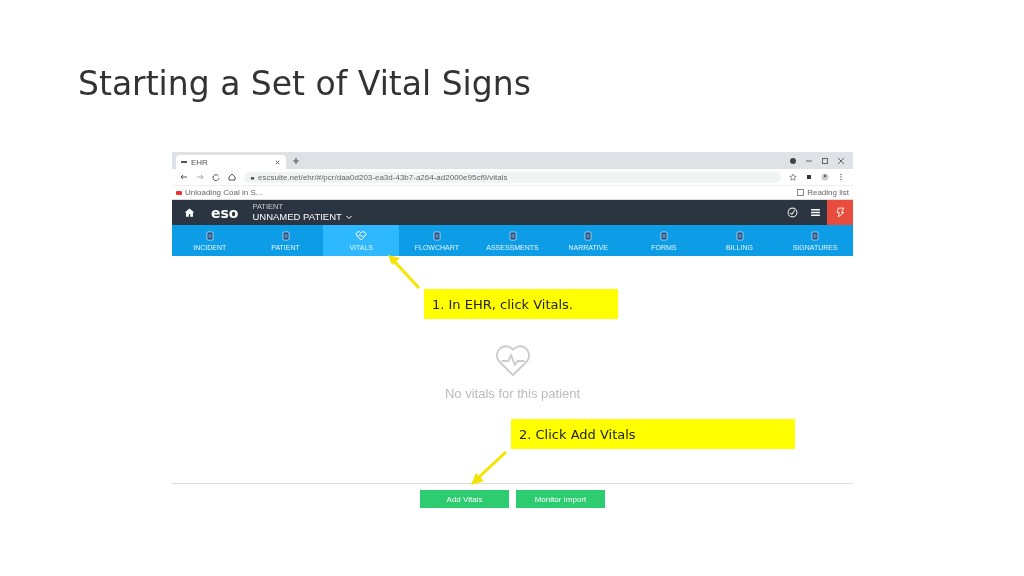  Describe the element at coordinates (815, 212) in the screenshot. I see `menu-icon` at that location.